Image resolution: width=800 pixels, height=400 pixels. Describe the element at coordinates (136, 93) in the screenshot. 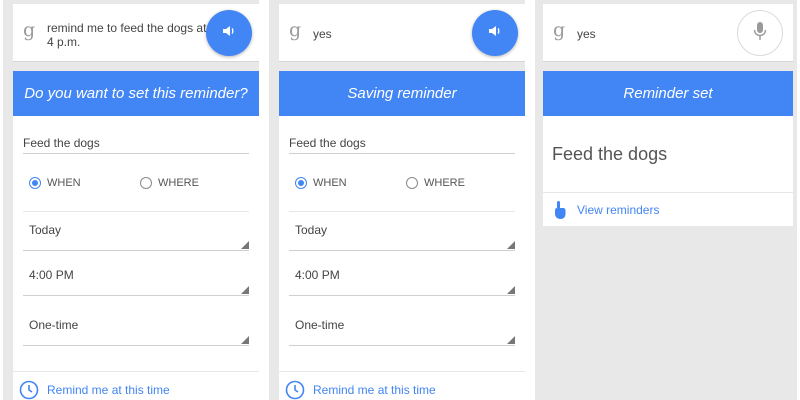

I see `card-header: Do you want to set this reminder?` at that location.